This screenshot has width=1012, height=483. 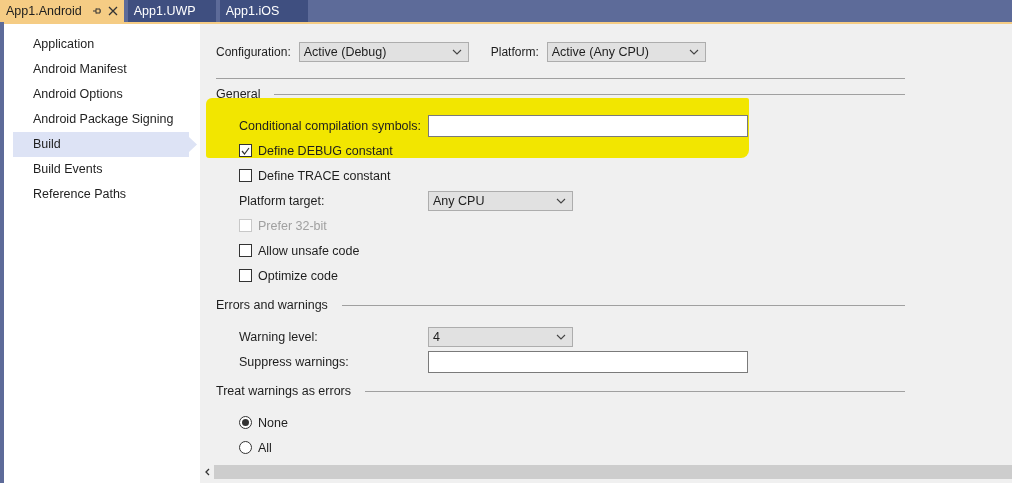 I want to click on checkbox: Define DEBUG constant, so click(x=316, y=150).